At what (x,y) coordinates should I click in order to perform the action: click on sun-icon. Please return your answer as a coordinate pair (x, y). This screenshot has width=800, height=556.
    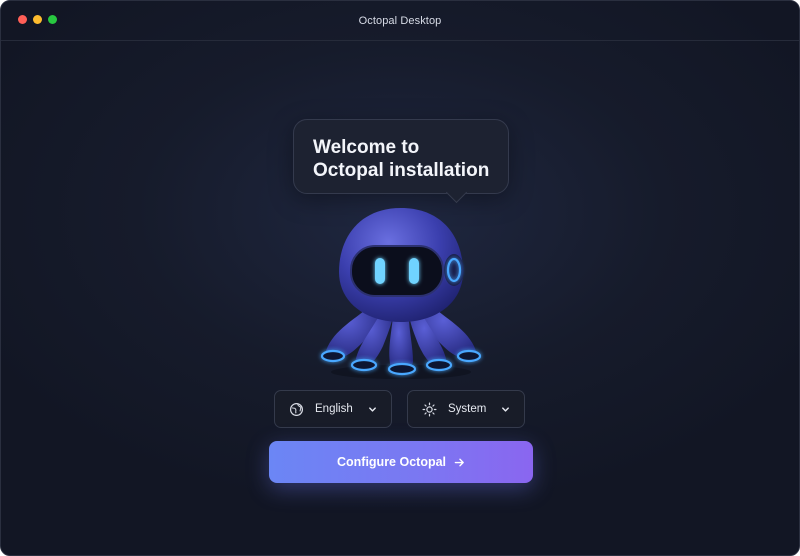
    Looking at the image, I should click on (429, 409).